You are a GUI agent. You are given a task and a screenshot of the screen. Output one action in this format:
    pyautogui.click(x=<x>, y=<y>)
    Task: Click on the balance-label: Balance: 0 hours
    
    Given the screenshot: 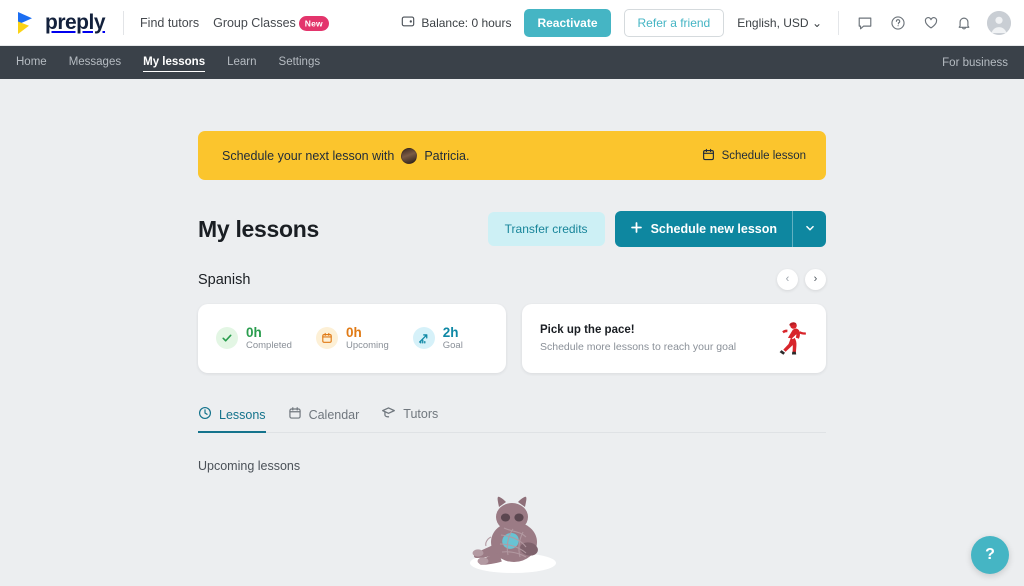 What is the action you would take?
    pyautogui.click(x=466, y=22)
    